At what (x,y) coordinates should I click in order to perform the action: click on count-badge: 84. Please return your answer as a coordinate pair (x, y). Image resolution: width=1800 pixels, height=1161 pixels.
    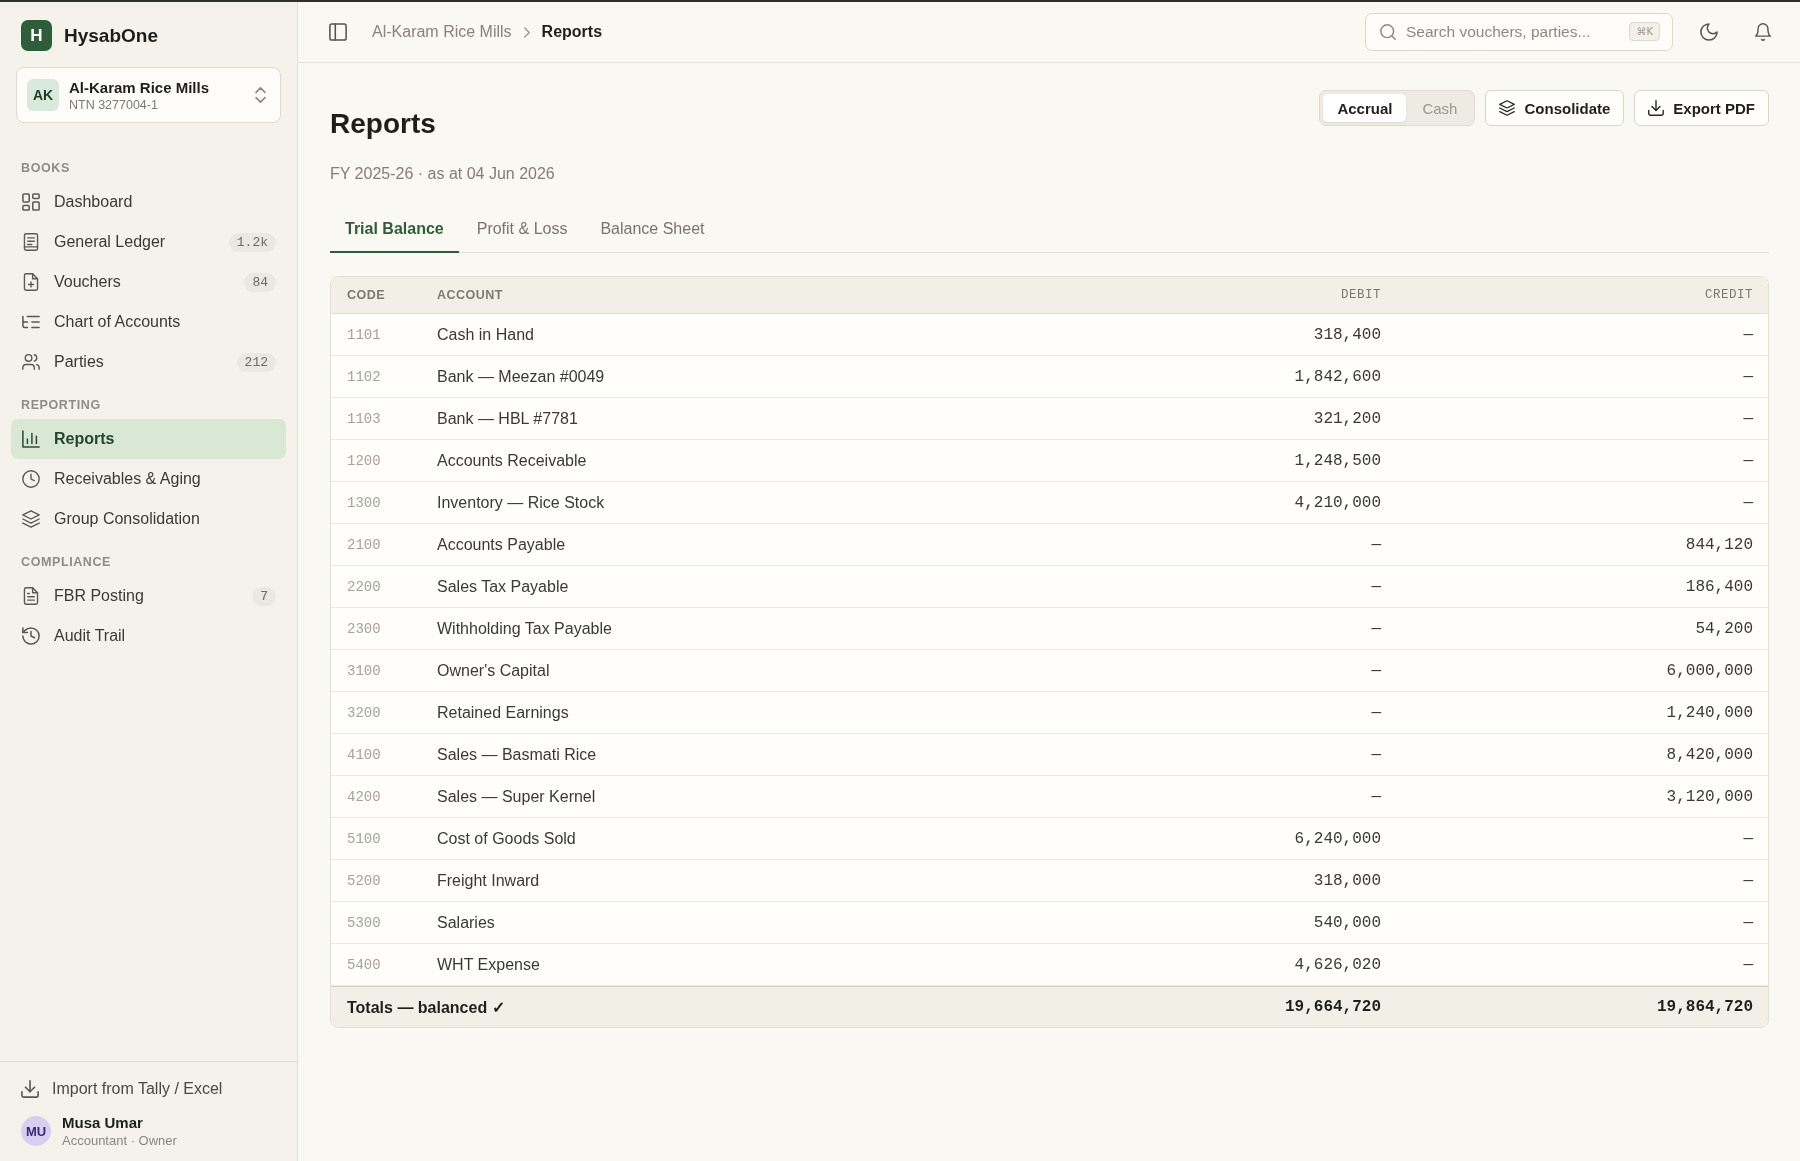
    Looking at the image, I should click on (260, 282).